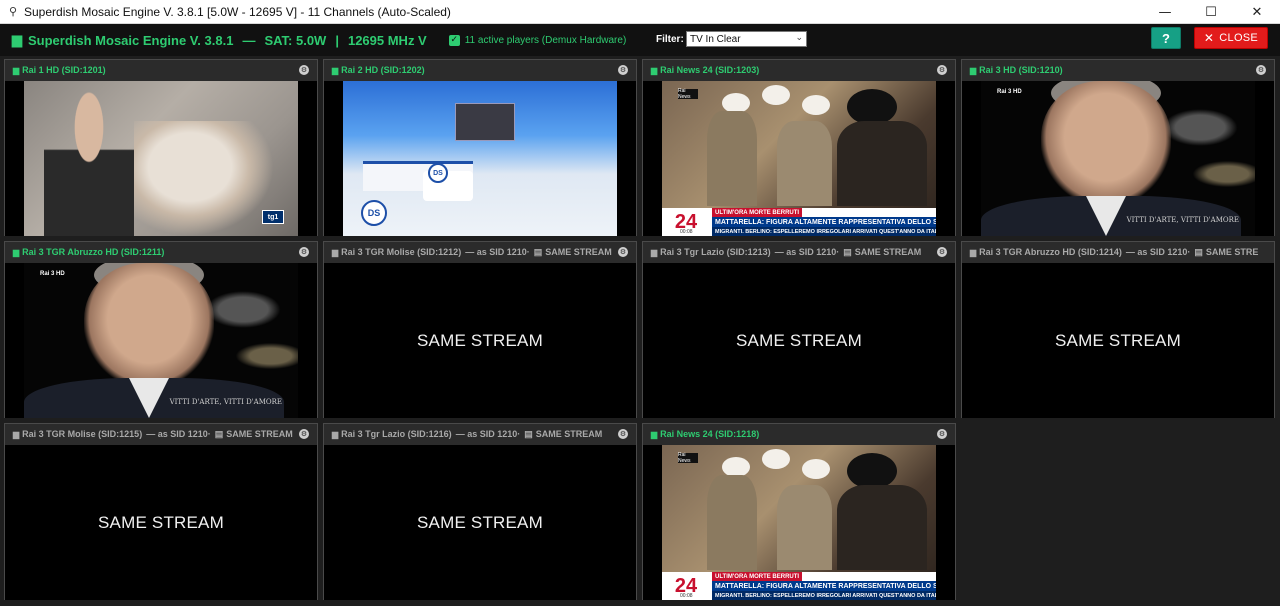  What do you see at coordinates (746, 39) in the screenshot?
I see `filter-select: TV In Clear ⌄` at bounding box center [746, 39].